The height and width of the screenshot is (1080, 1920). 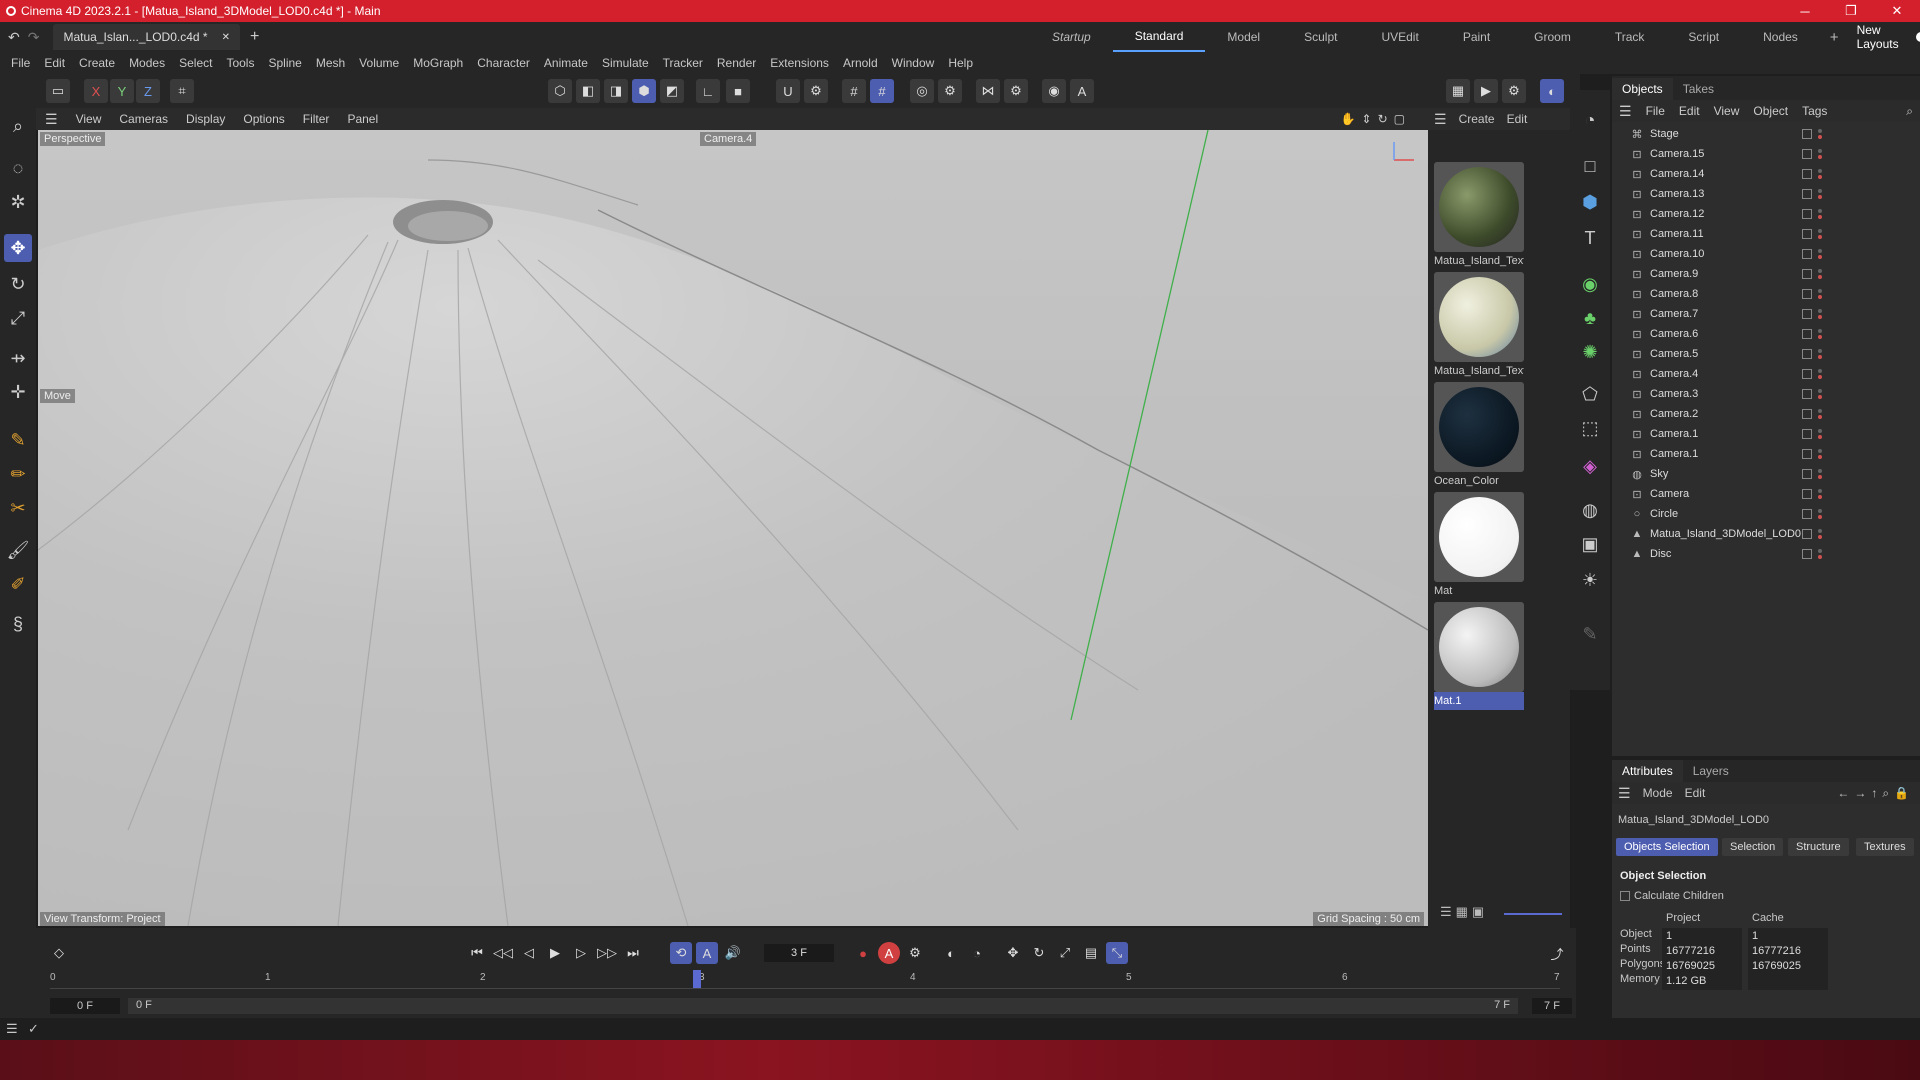 What do you see at coordinates (1766, 194) in the screenshot?
I see `object-row: ⊡ Camera.13` at bounding box center [1766, 194].